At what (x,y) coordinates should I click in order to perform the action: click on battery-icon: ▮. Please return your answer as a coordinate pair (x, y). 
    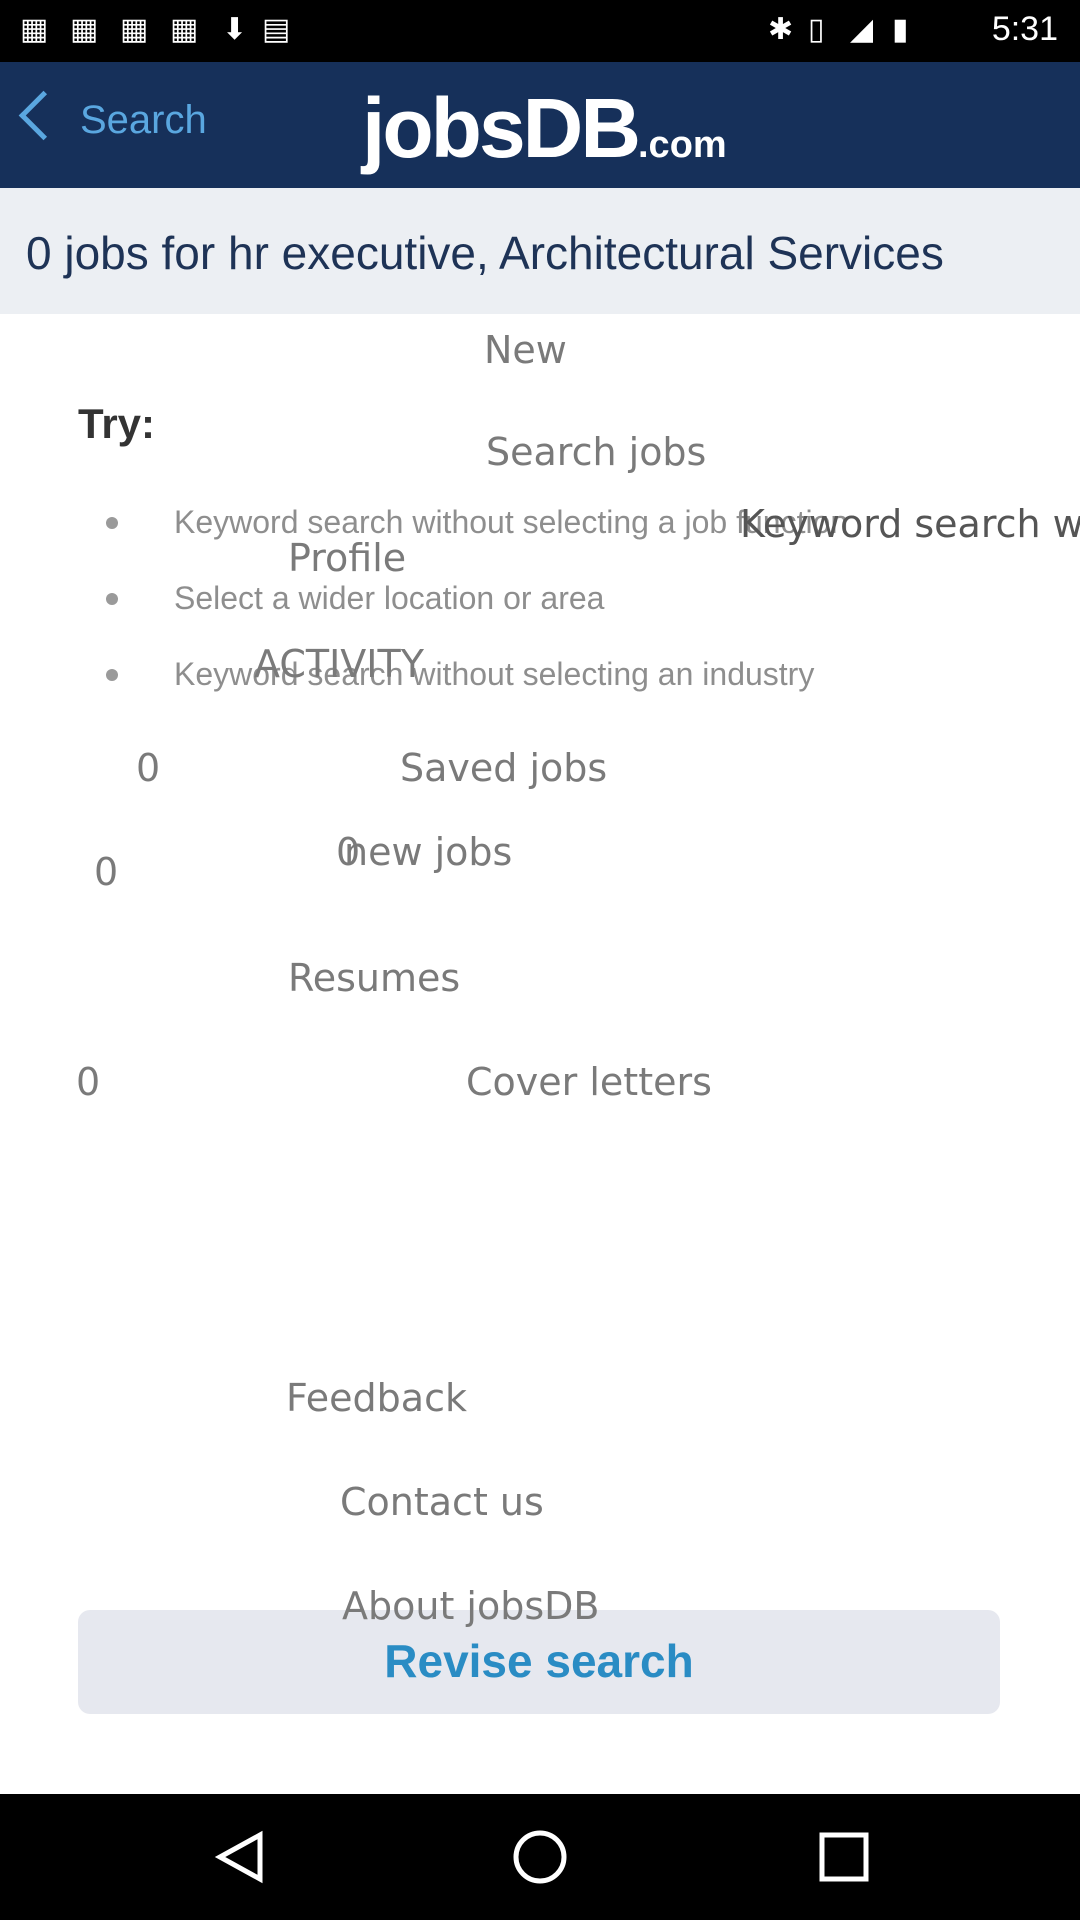
    Looking at the image, I should click on (900, 29).